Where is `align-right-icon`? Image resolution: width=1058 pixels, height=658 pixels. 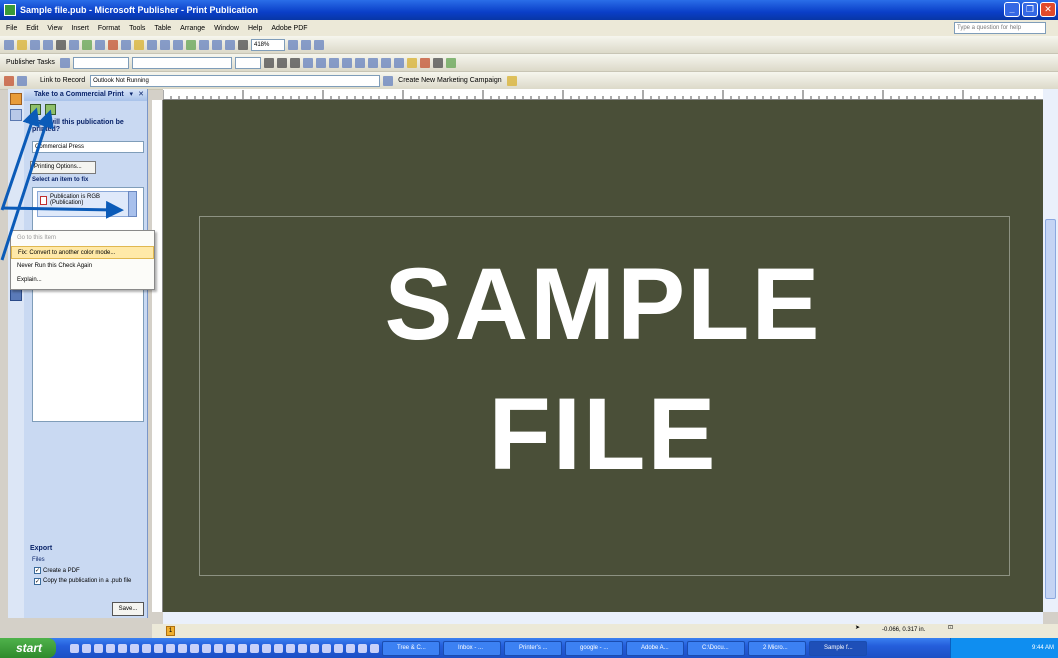
align-right-icon is located at coordinates (333, 62).